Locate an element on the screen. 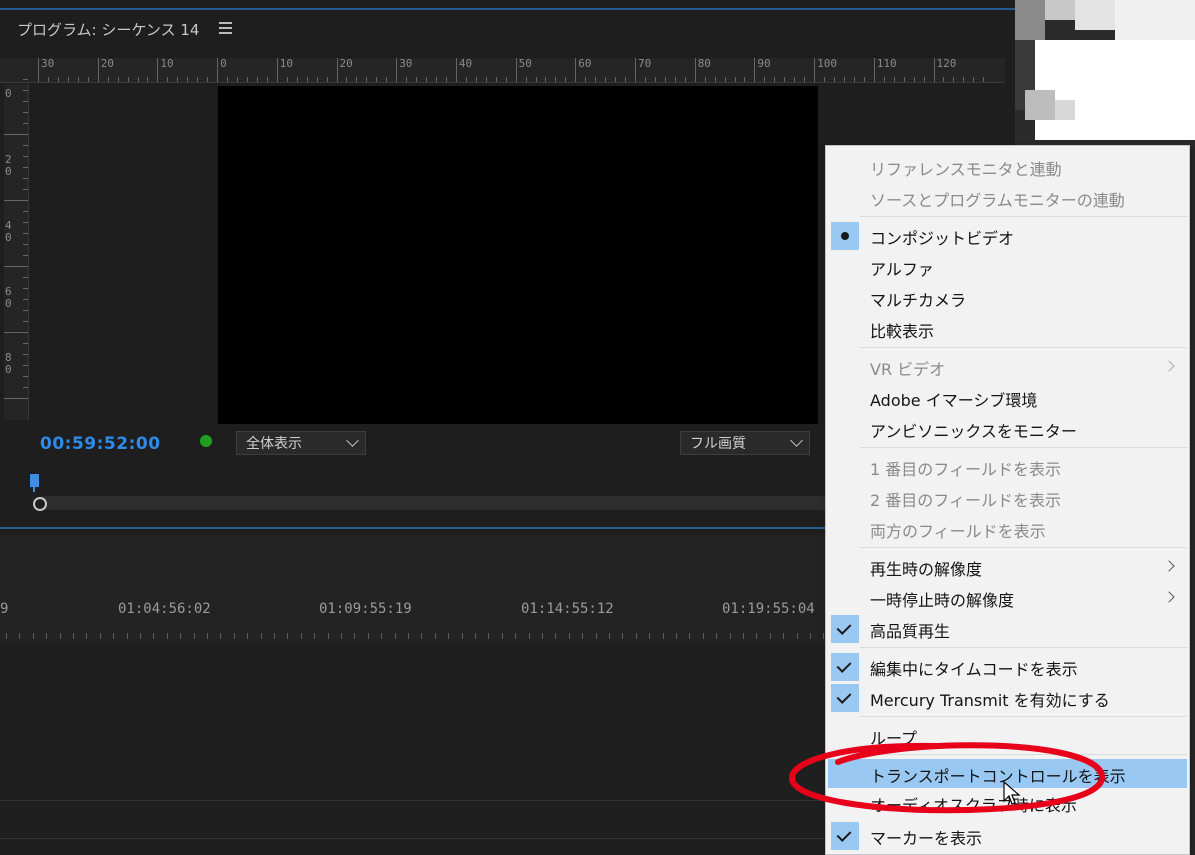 This screenshot has height=855, width=1195. checkmark-icon is located at coordinates (844, 665).